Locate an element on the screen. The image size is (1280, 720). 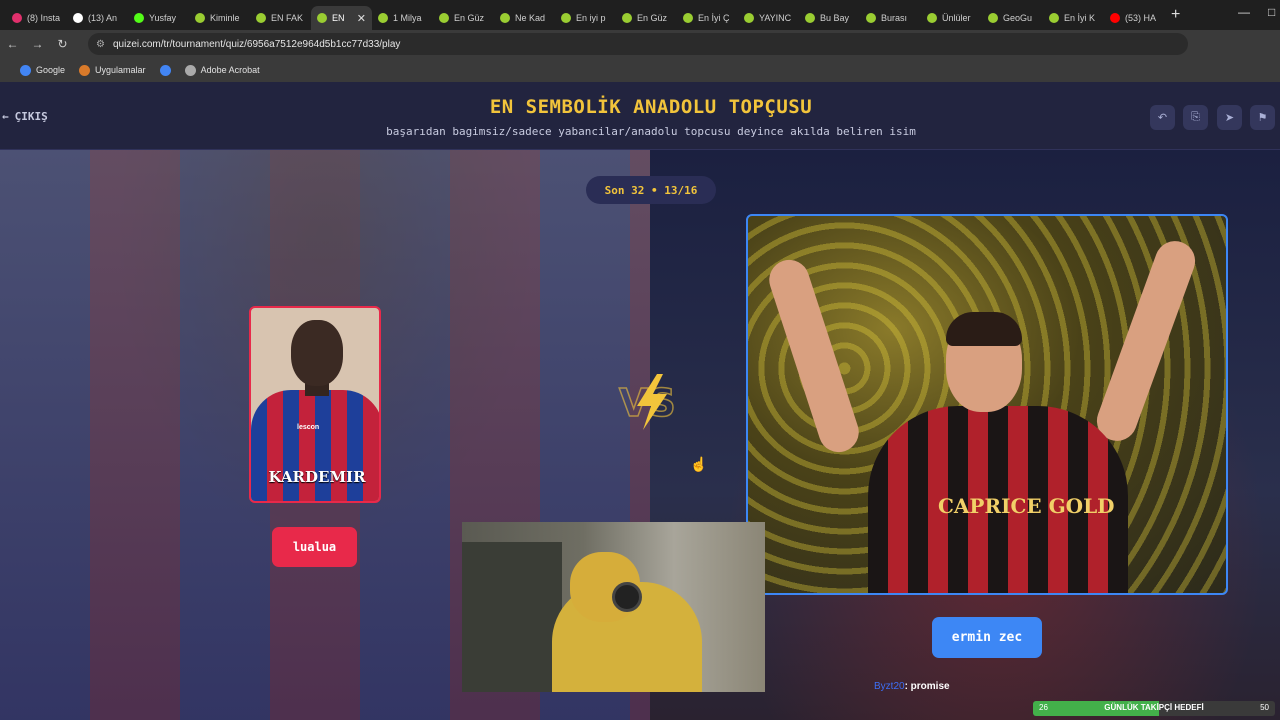
browser-tab: EN ✕ is located at coordinates (341, 18).